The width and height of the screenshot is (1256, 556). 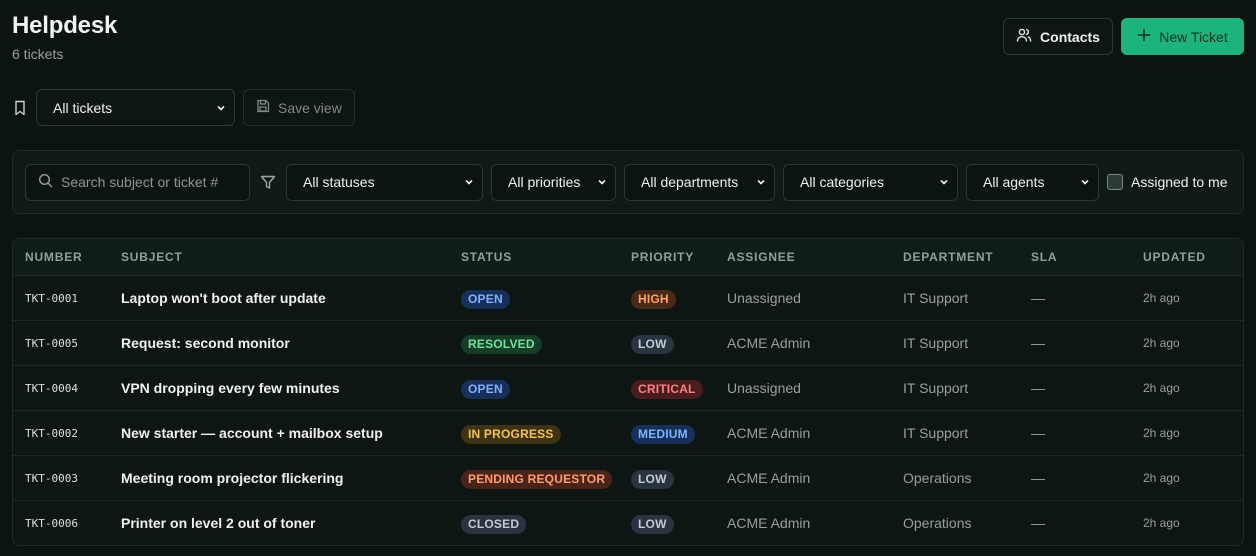 What do you see at coordinates (83, 107) in the screenshot?
I see `saved-view-value: All tickets` at bounding box center [83, 107].